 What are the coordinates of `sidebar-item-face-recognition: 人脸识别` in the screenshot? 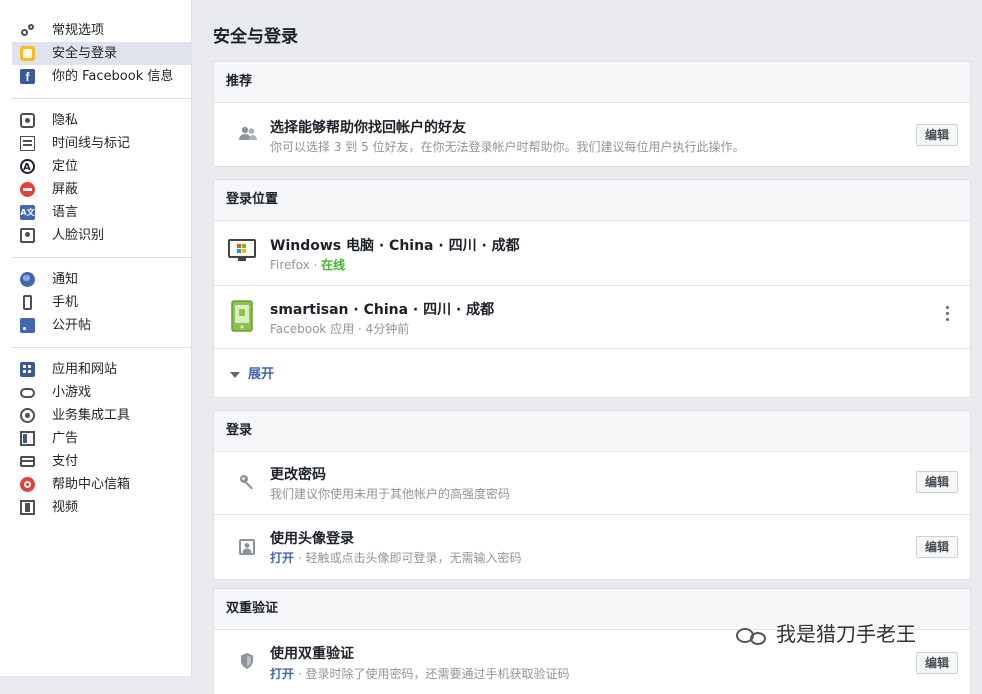 It's located at (101, 235).